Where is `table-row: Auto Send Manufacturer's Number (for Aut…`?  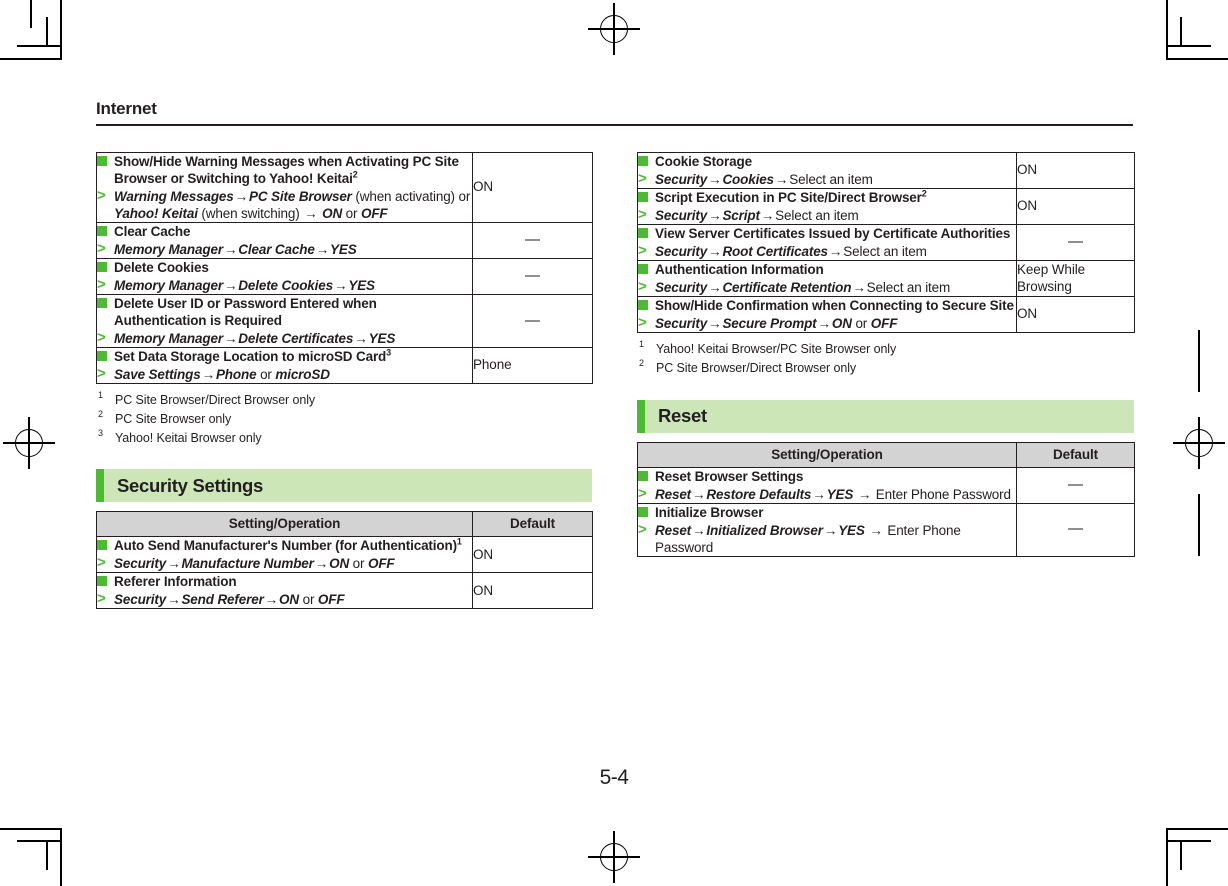
table-row: Auto Send Manufacturer's Number (for Aut… is located at coordinates (344, 555).